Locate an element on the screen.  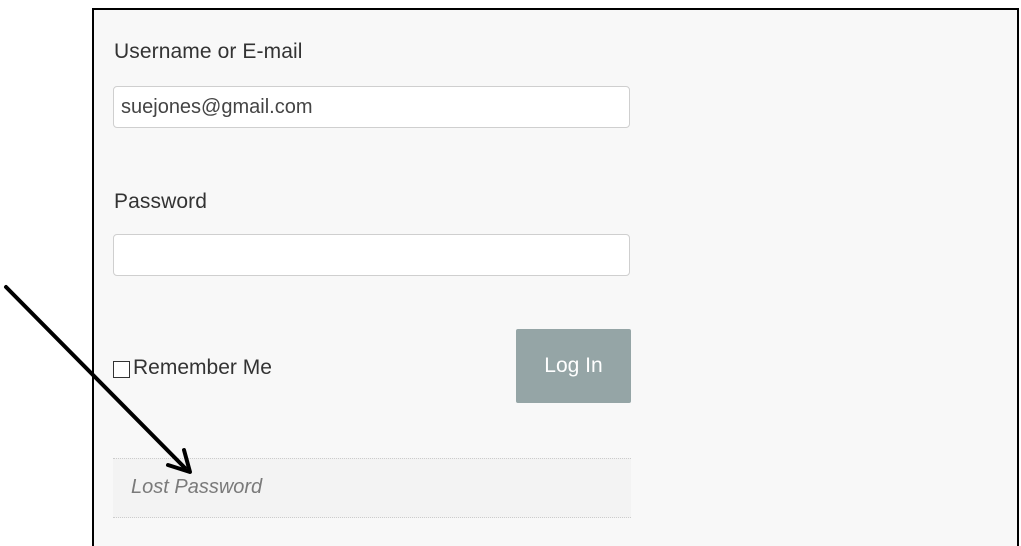
password-label: Password is located at coordinates (161, 201).